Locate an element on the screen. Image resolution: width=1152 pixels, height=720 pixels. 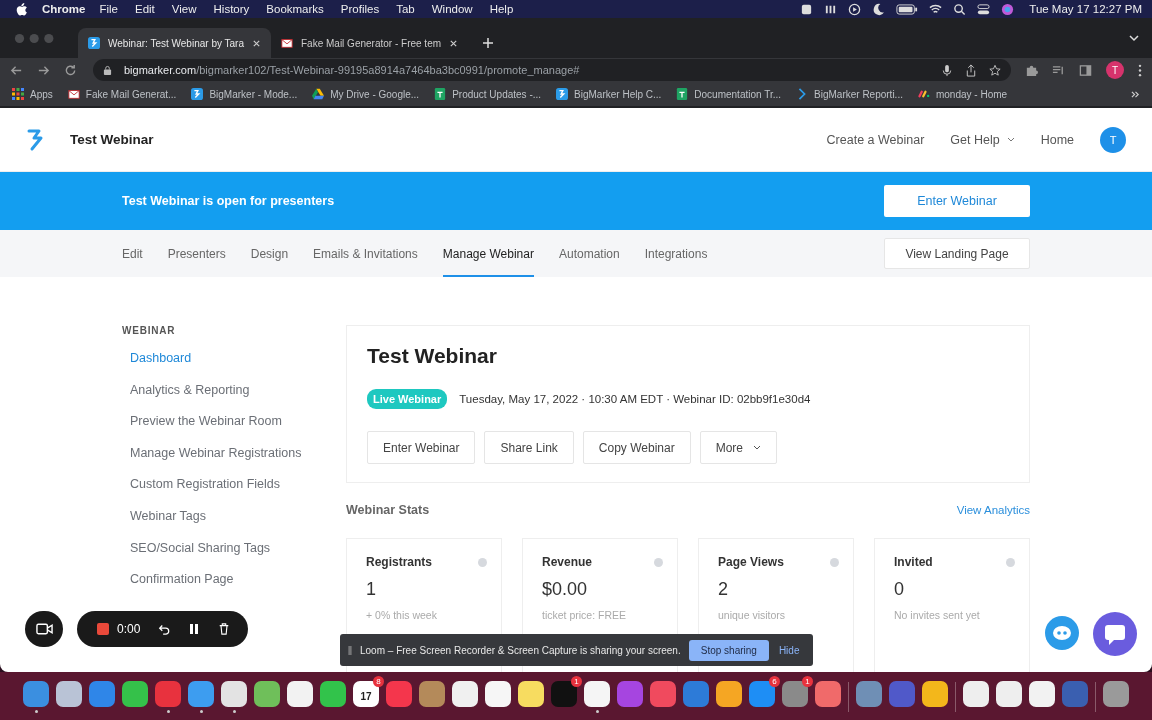
sidebar-item: Webinar Tags is located at coordinates (234, 521).